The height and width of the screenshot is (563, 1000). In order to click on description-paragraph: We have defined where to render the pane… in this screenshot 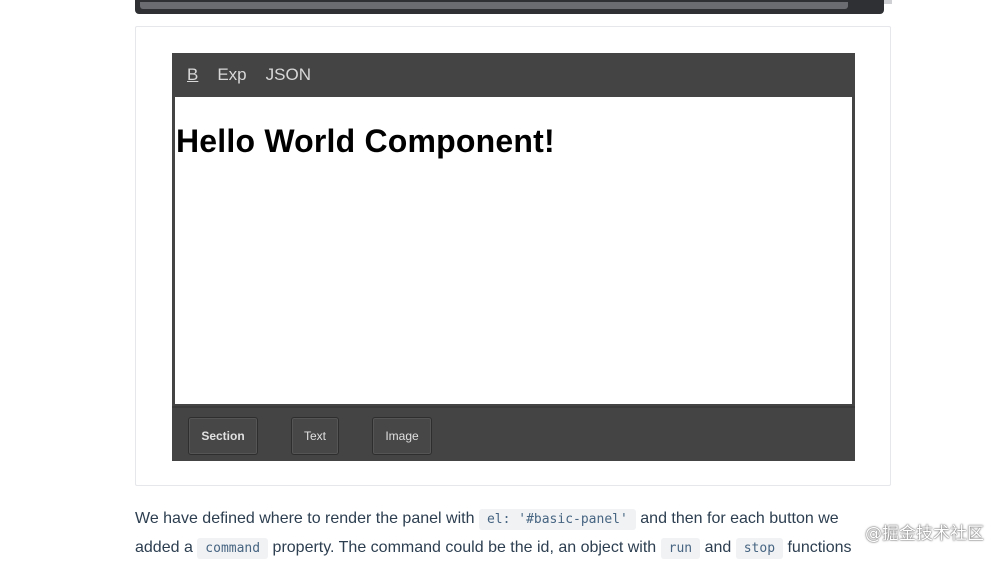, I will do `click(515, 534)`.